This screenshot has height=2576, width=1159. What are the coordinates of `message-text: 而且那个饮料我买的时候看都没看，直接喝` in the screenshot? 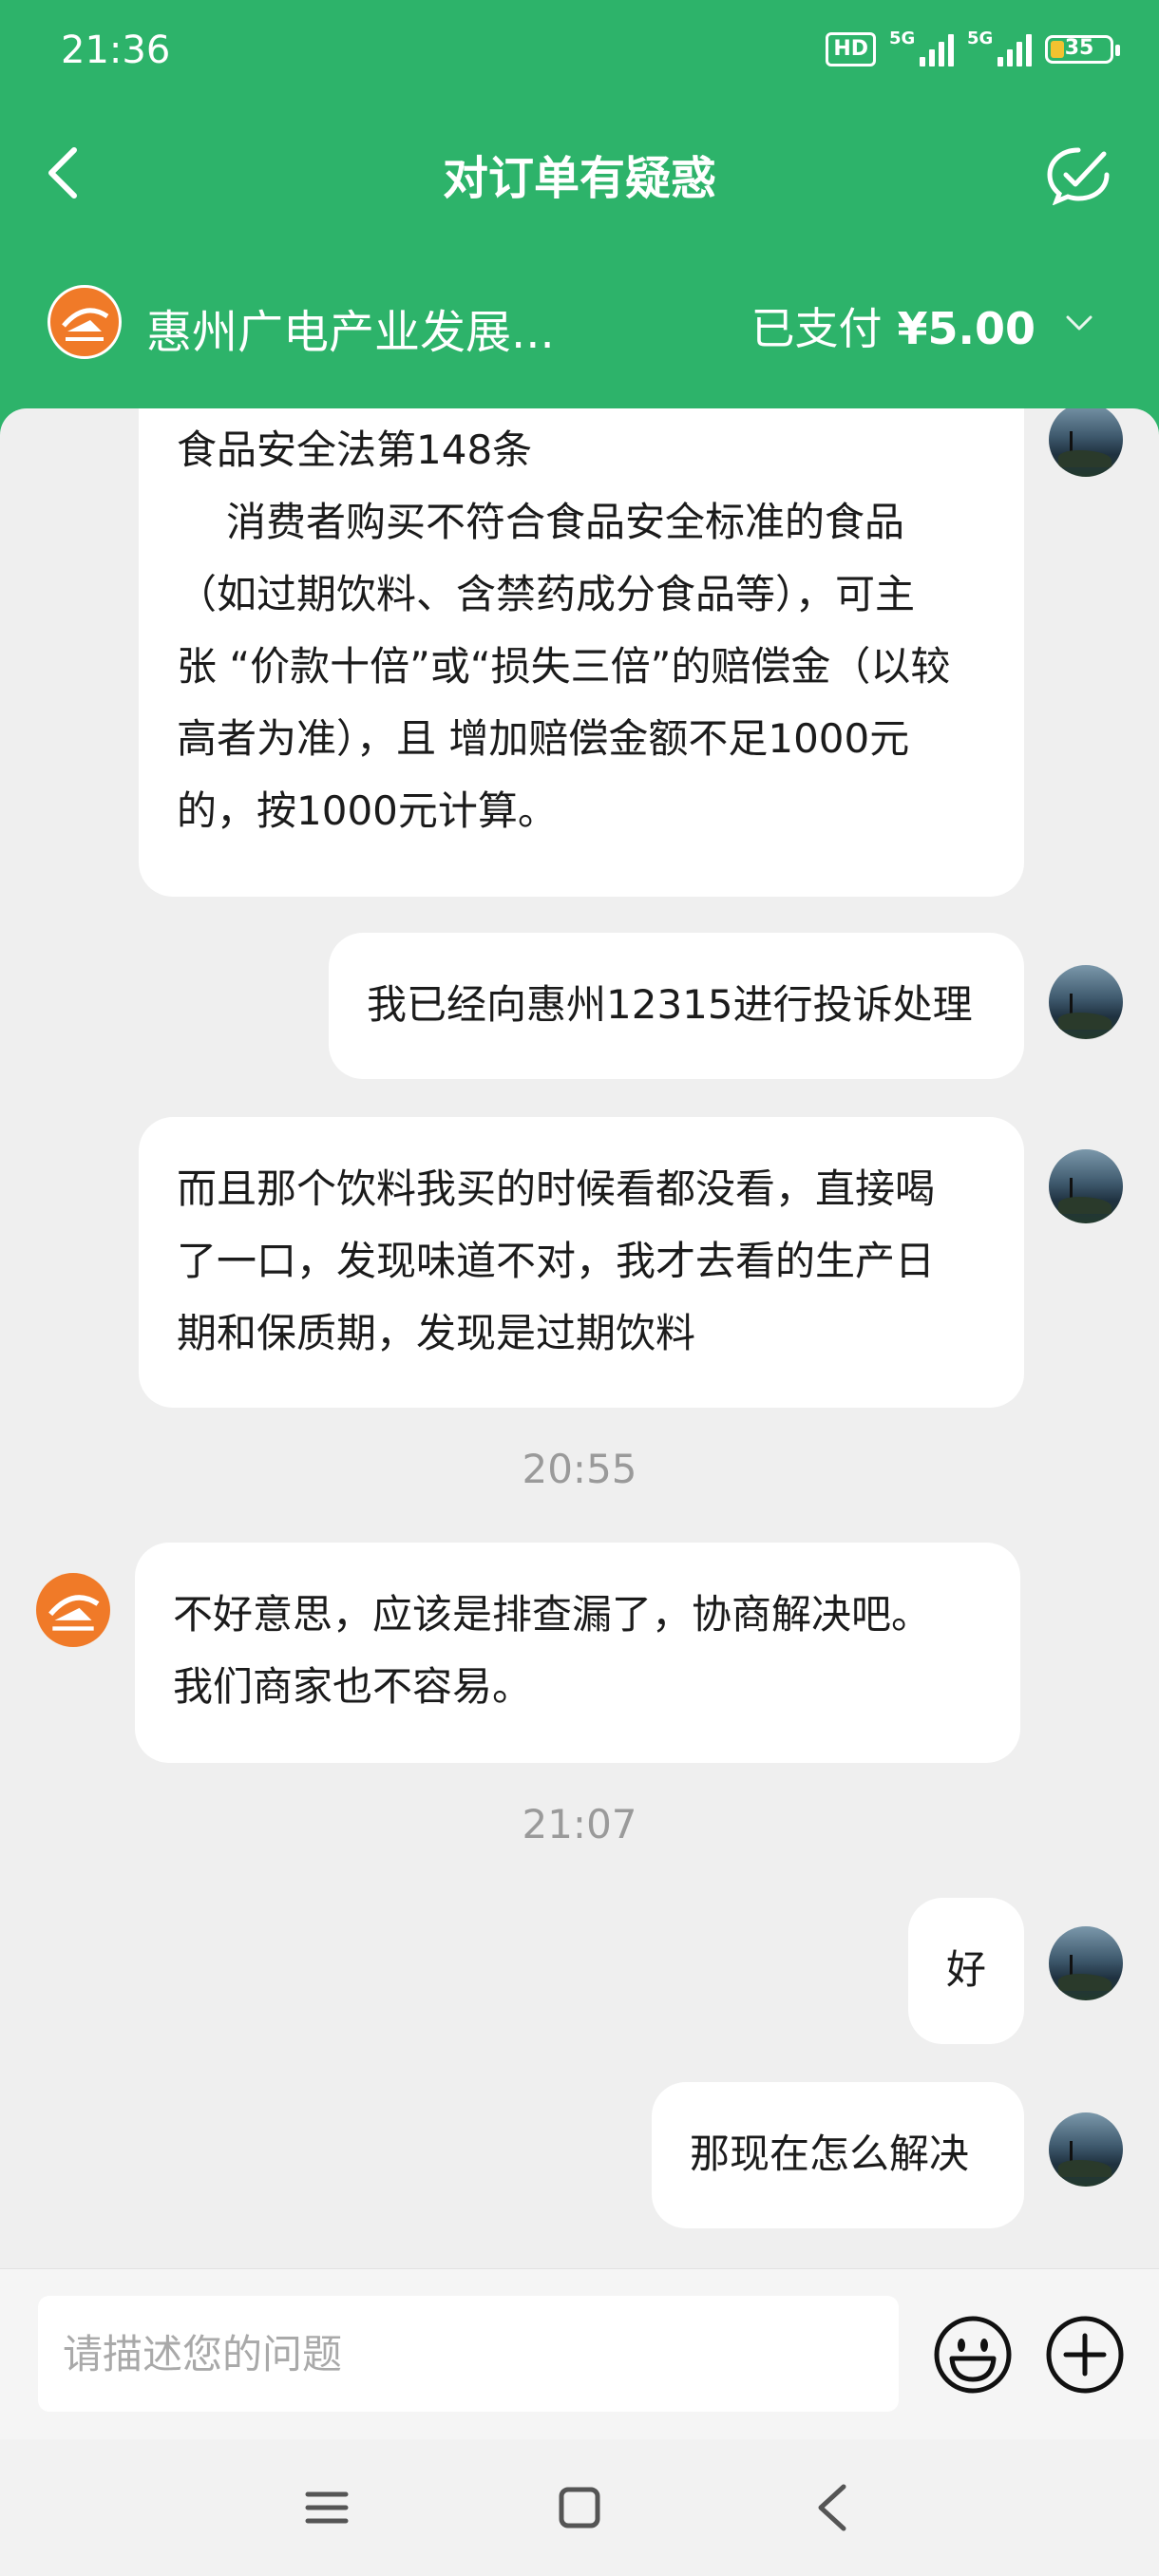 It's located at (556, 1188).